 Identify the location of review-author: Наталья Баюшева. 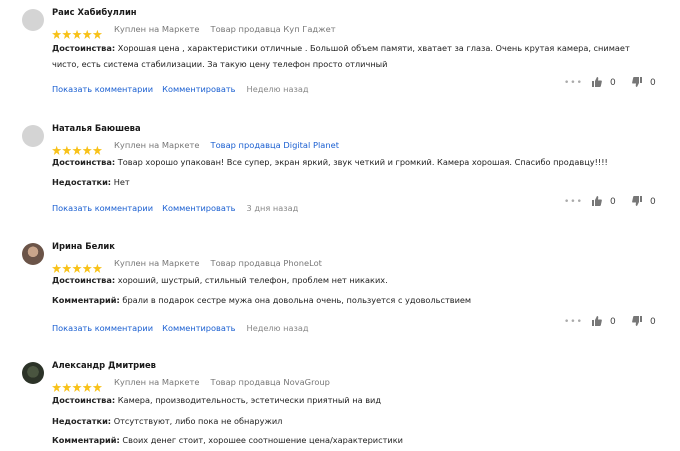
(96, 128).